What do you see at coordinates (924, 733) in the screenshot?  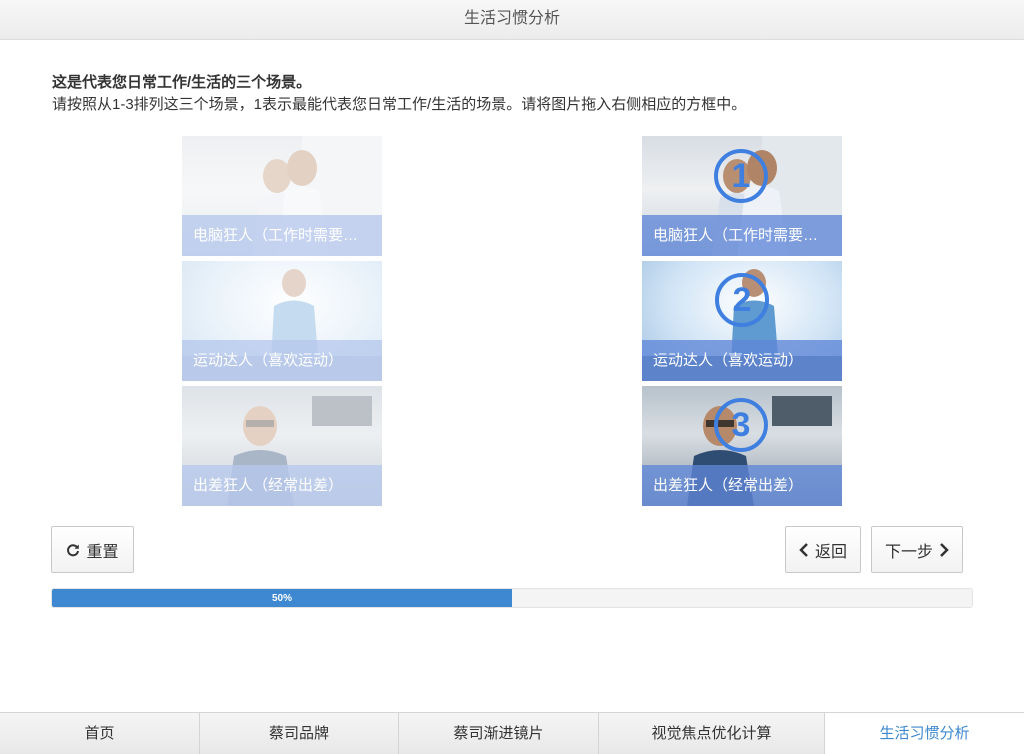 I see `nav-tab-lifestyle: 生活习惯分析` at bounding box center [924, 733].